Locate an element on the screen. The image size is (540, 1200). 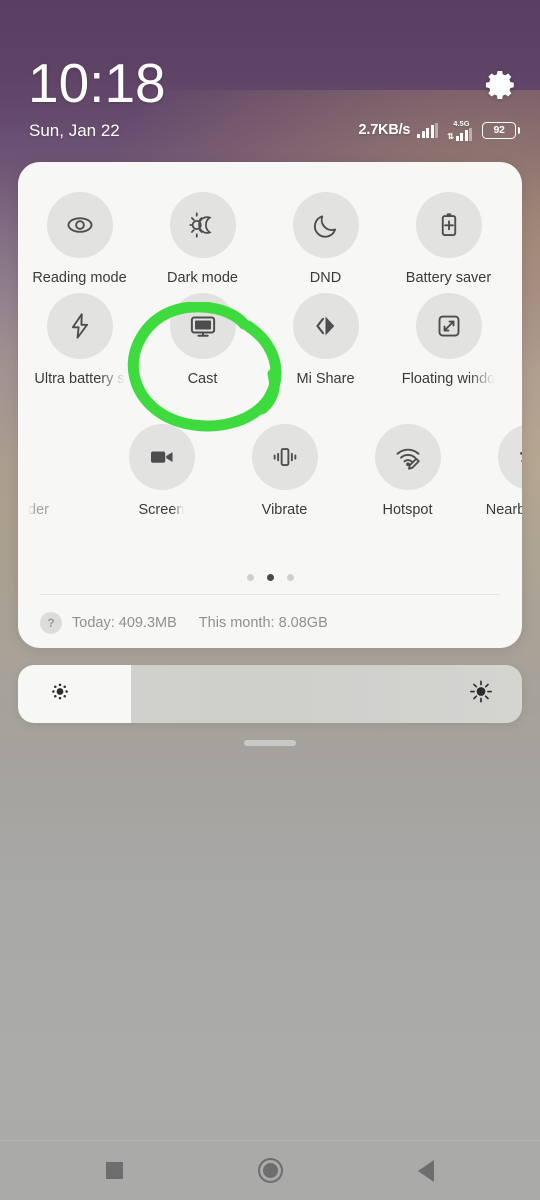
qs-tile-nearby-share: Nearby Share is located at coordinates (495, 471).